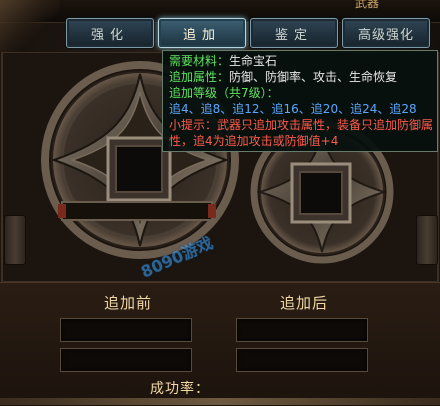 This screenshot has height=406, width=440. I want to click on left-side-handle, so click(15, 240).